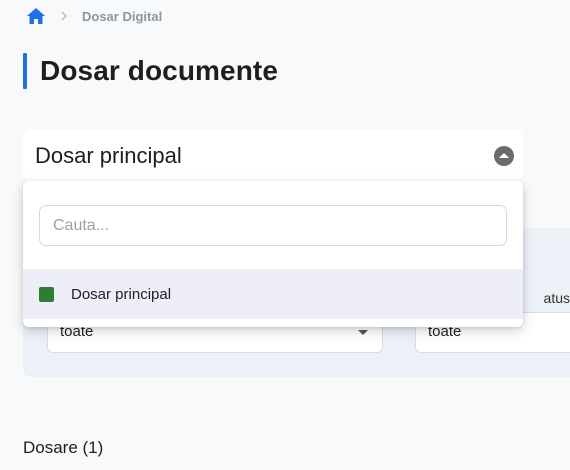 The height and width of the screenshot is (470, 570). I want to click on breadcrumb: Dosar Digital, so click(94, 16).